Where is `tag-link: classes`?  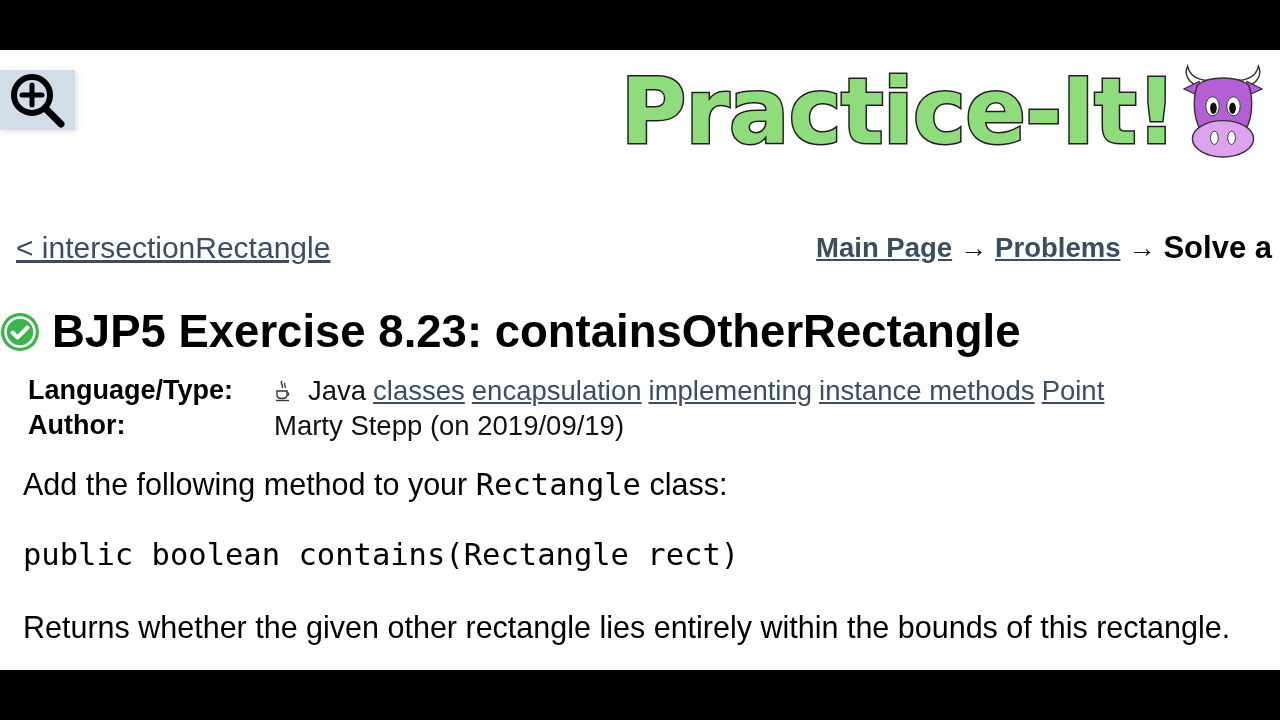
tag-link: classes is located at coordinates (419, 390).